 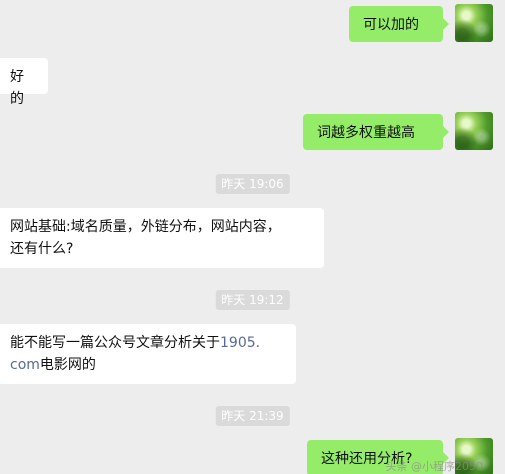 I want to click on outgoing-message-bubble: 可以加的, so click(x=399, y=24).